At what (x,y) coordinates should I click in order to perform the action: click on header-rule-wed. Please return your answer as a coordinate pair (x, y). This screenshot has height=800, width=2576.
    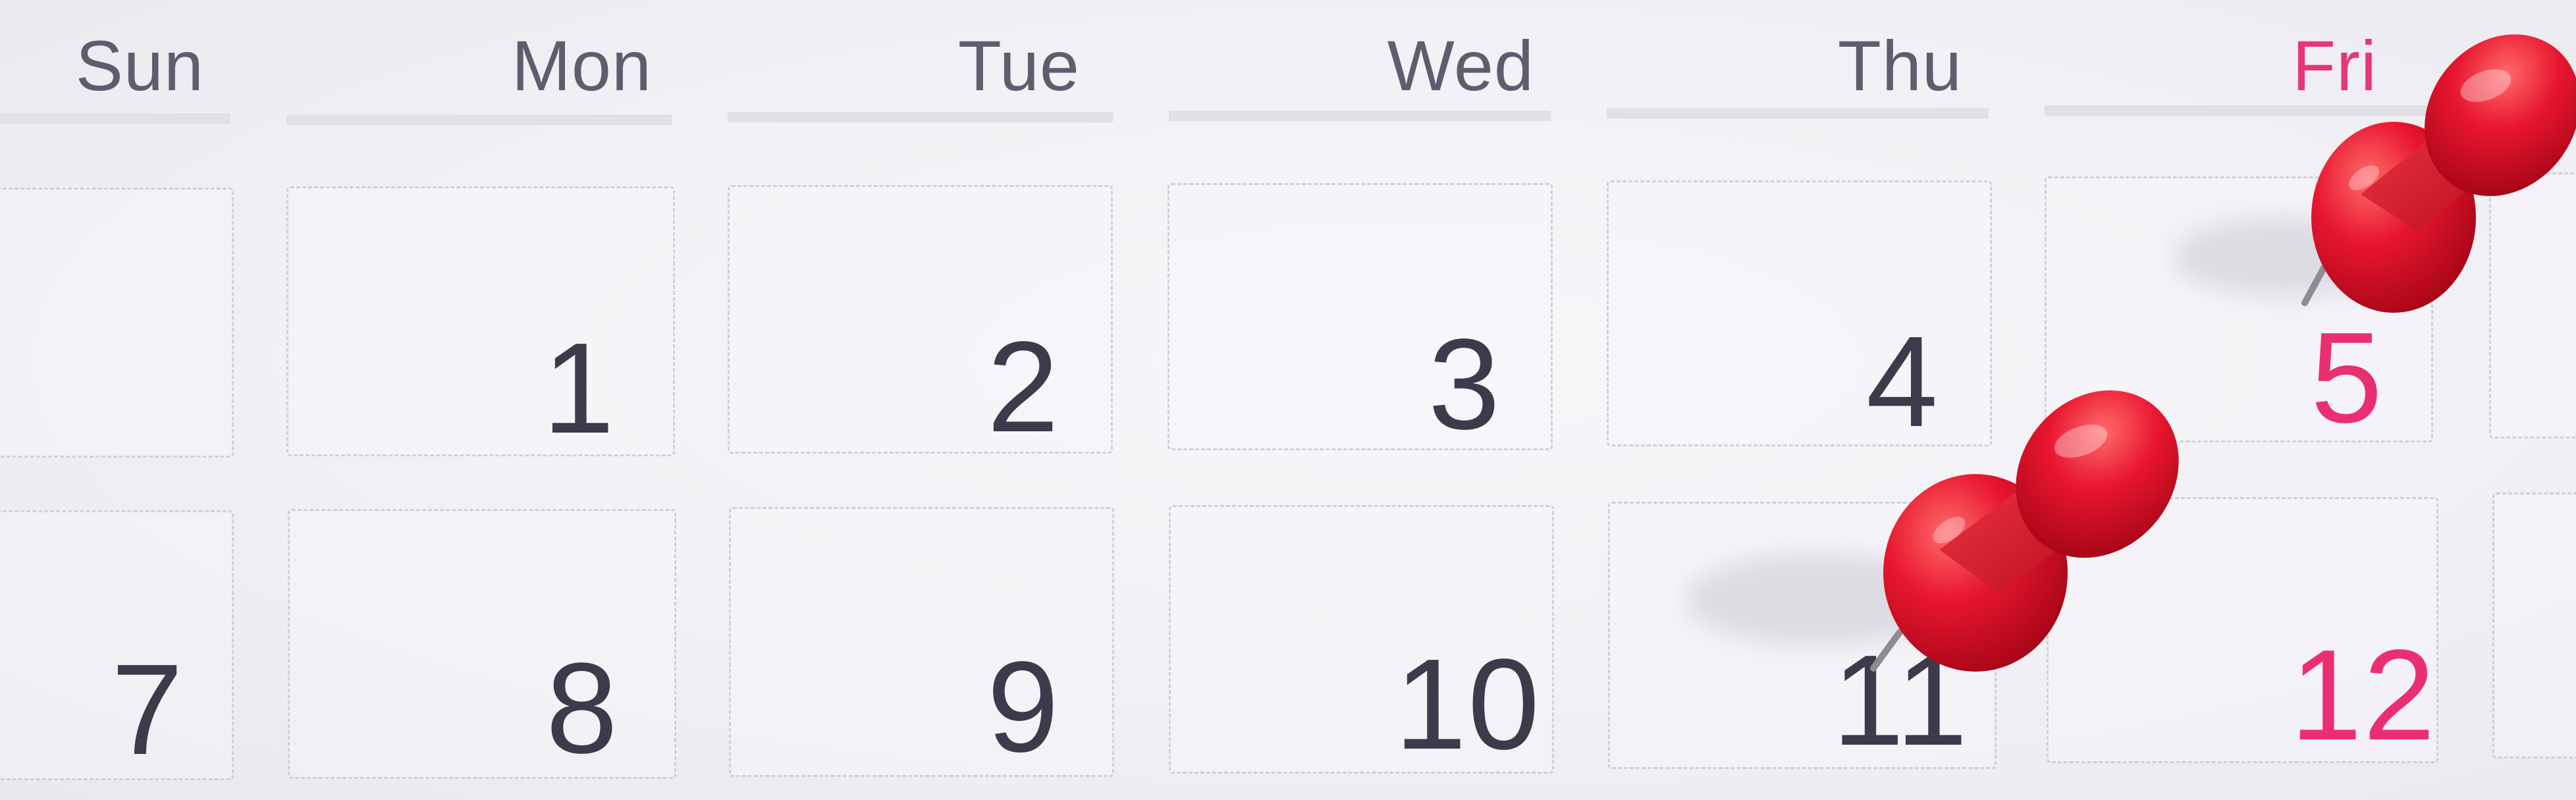
    Looking at the image, I should click on (1360, 116).